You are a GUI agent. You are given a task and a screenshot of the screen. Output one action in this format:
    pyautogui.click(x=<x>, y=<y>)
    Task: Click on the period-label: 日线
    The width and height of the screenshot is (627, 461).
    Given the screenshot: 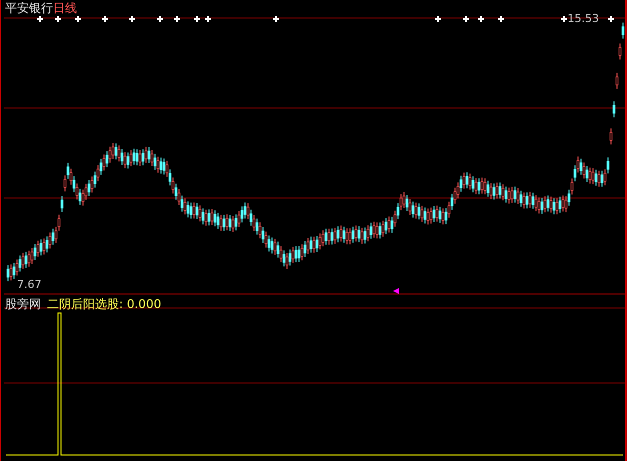 What is the action you would take?
    pyautogui.click(x=65, y=8)
    